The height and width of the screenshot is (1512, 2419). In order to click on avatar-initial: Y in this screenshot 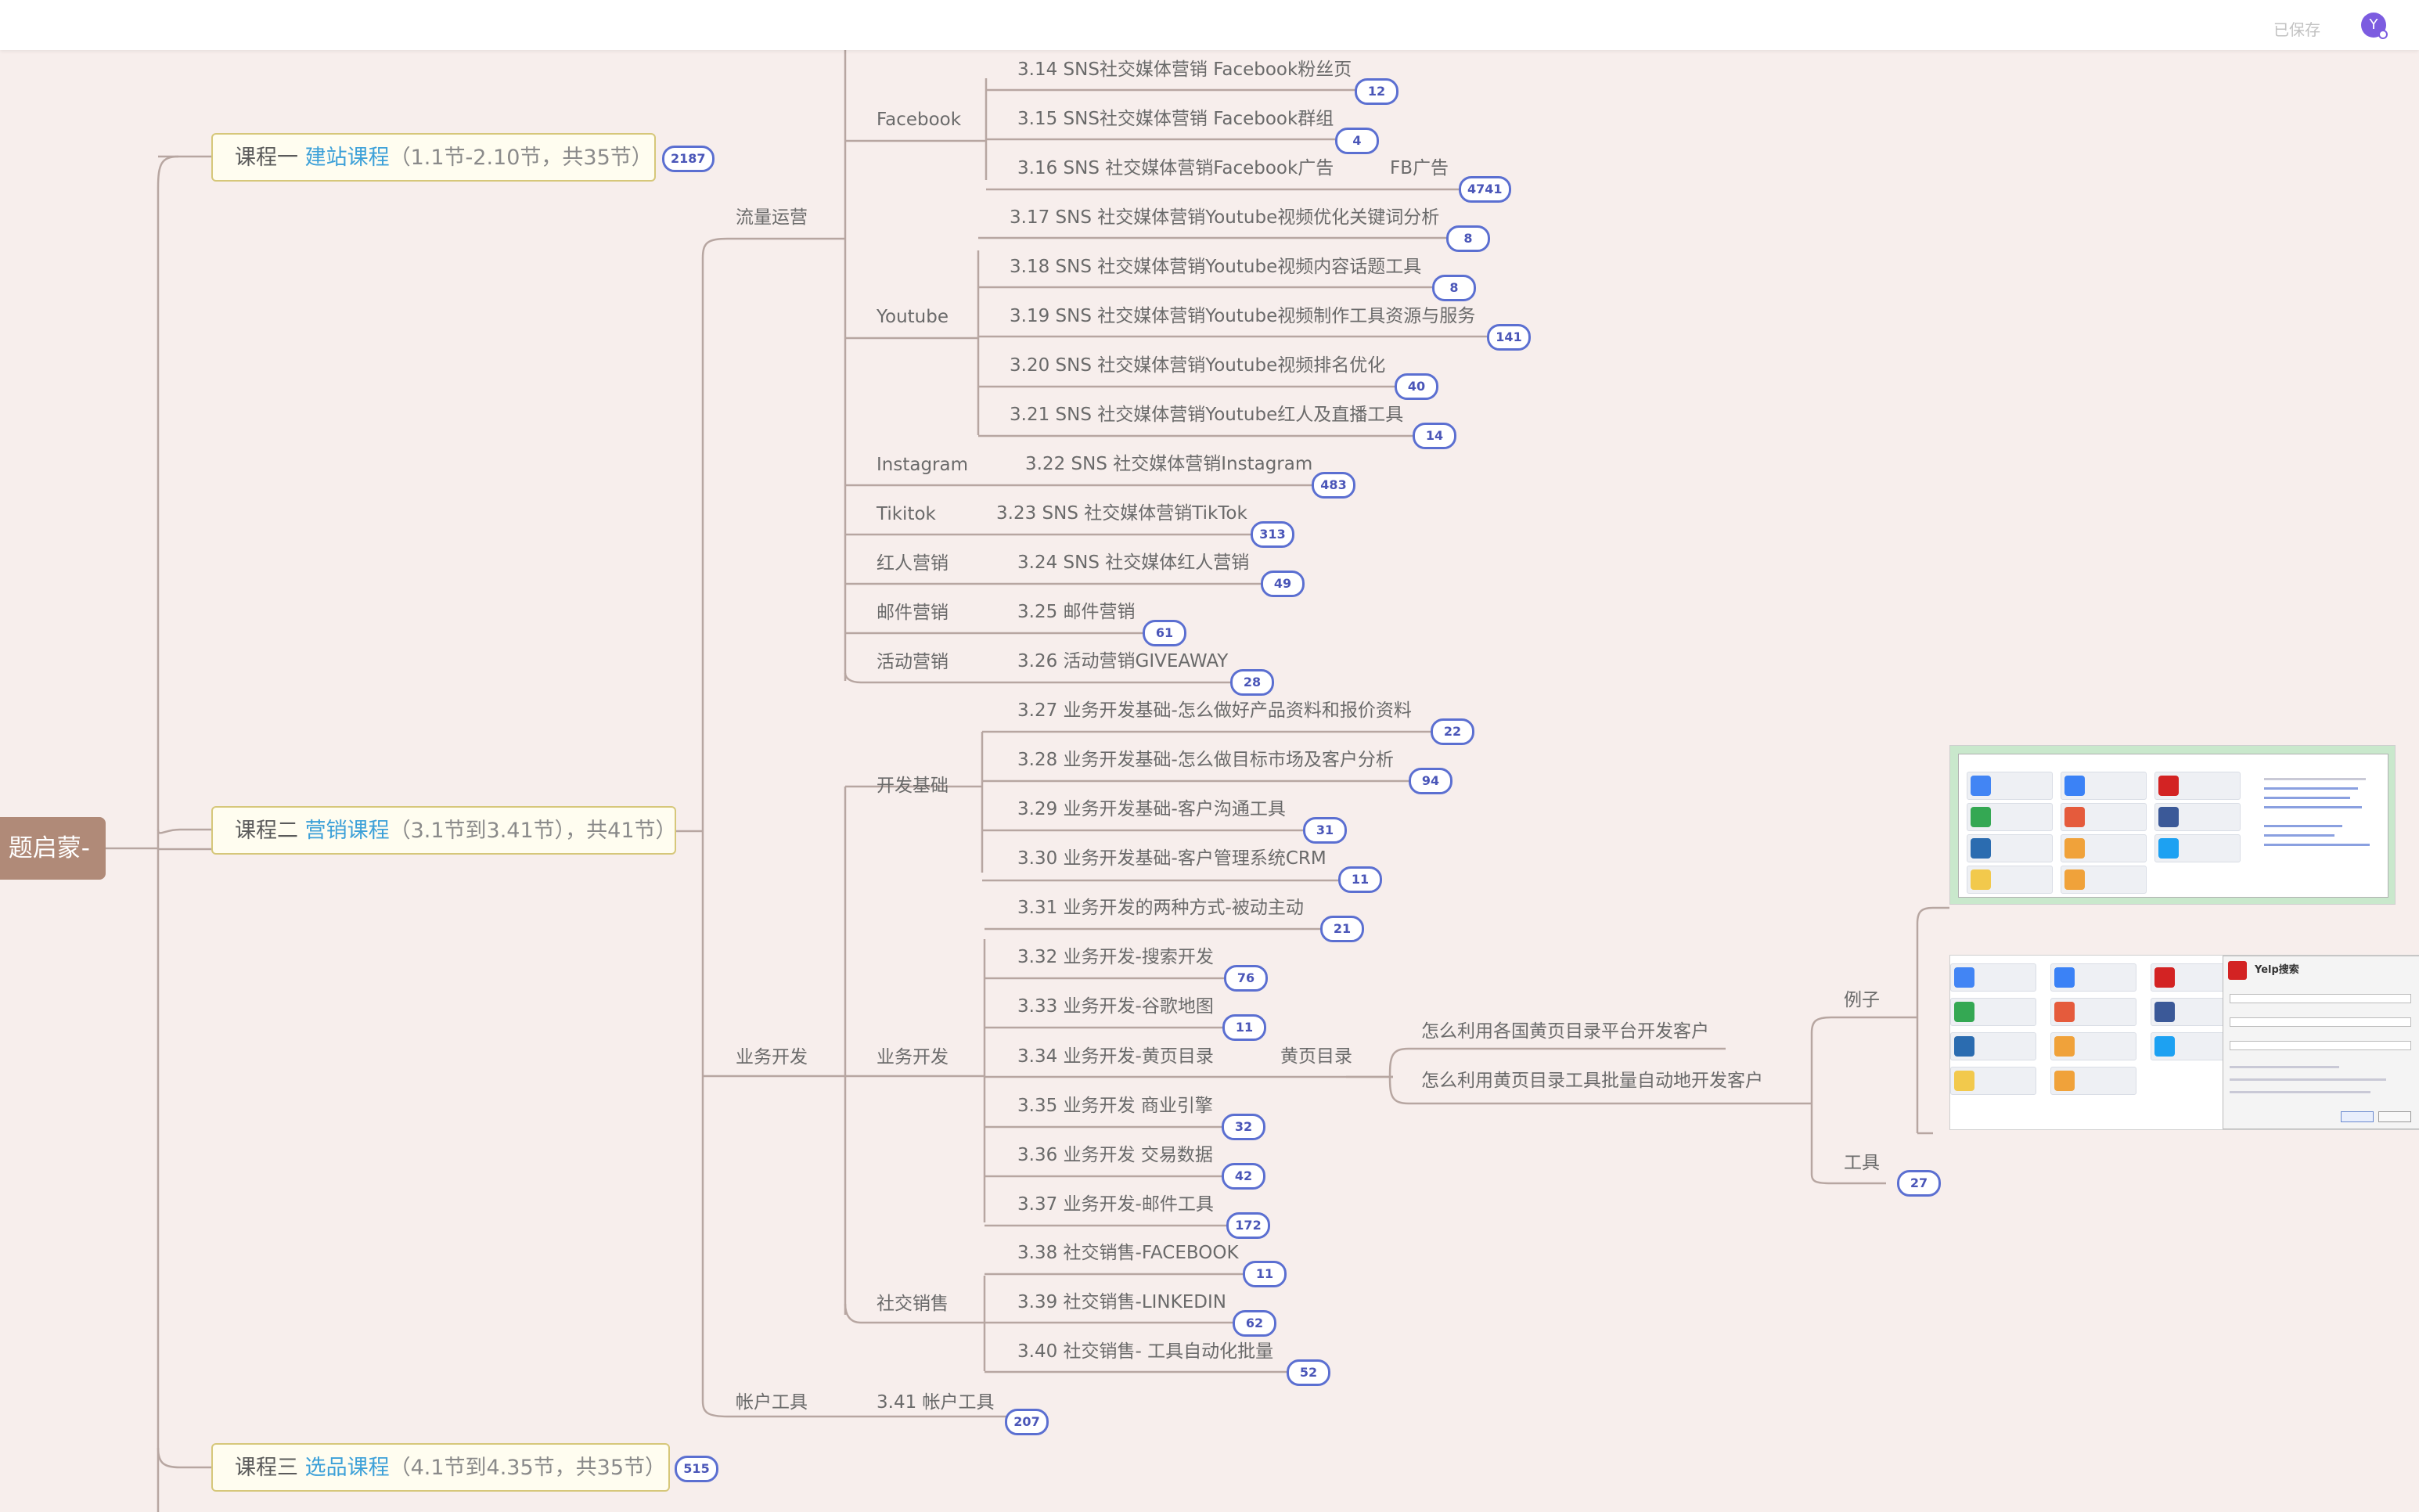, I will do `click(2373, 24)`.